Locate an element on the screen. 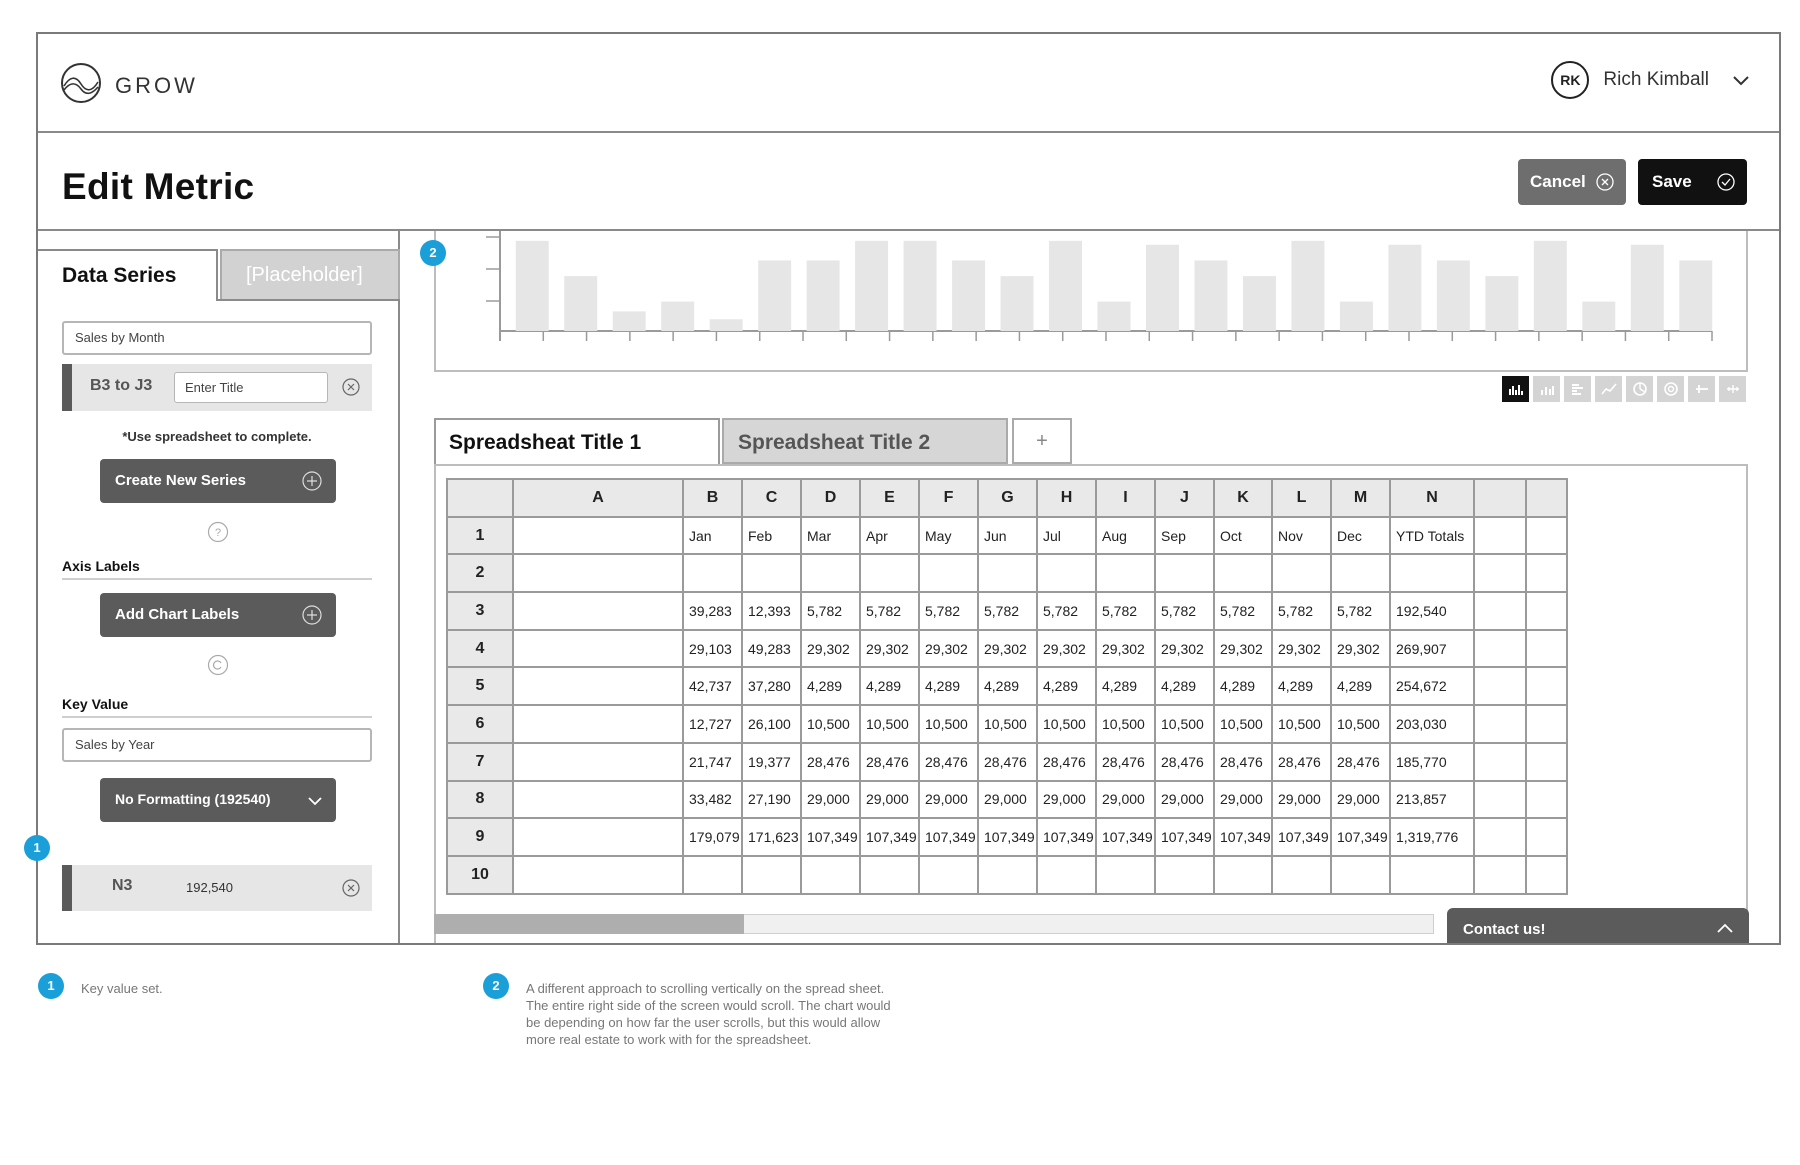 Image resolution: width=1800 pixels, height=1165 pixels. chart-type-line-icon is located at coordinates (1608, 389).